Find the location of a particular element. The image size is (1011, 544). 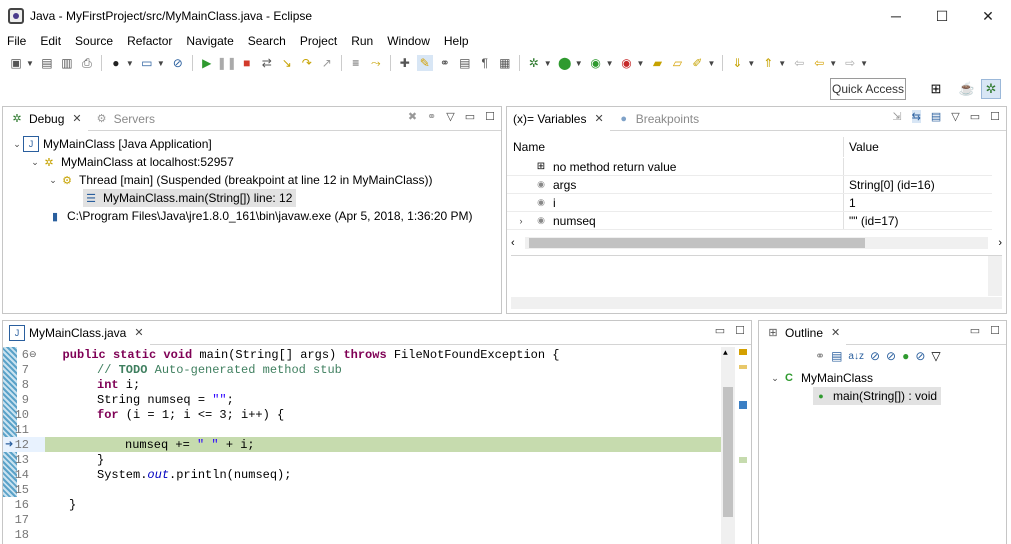

tab-servers: ⚙ Servers is located at coordinates (124, 119).